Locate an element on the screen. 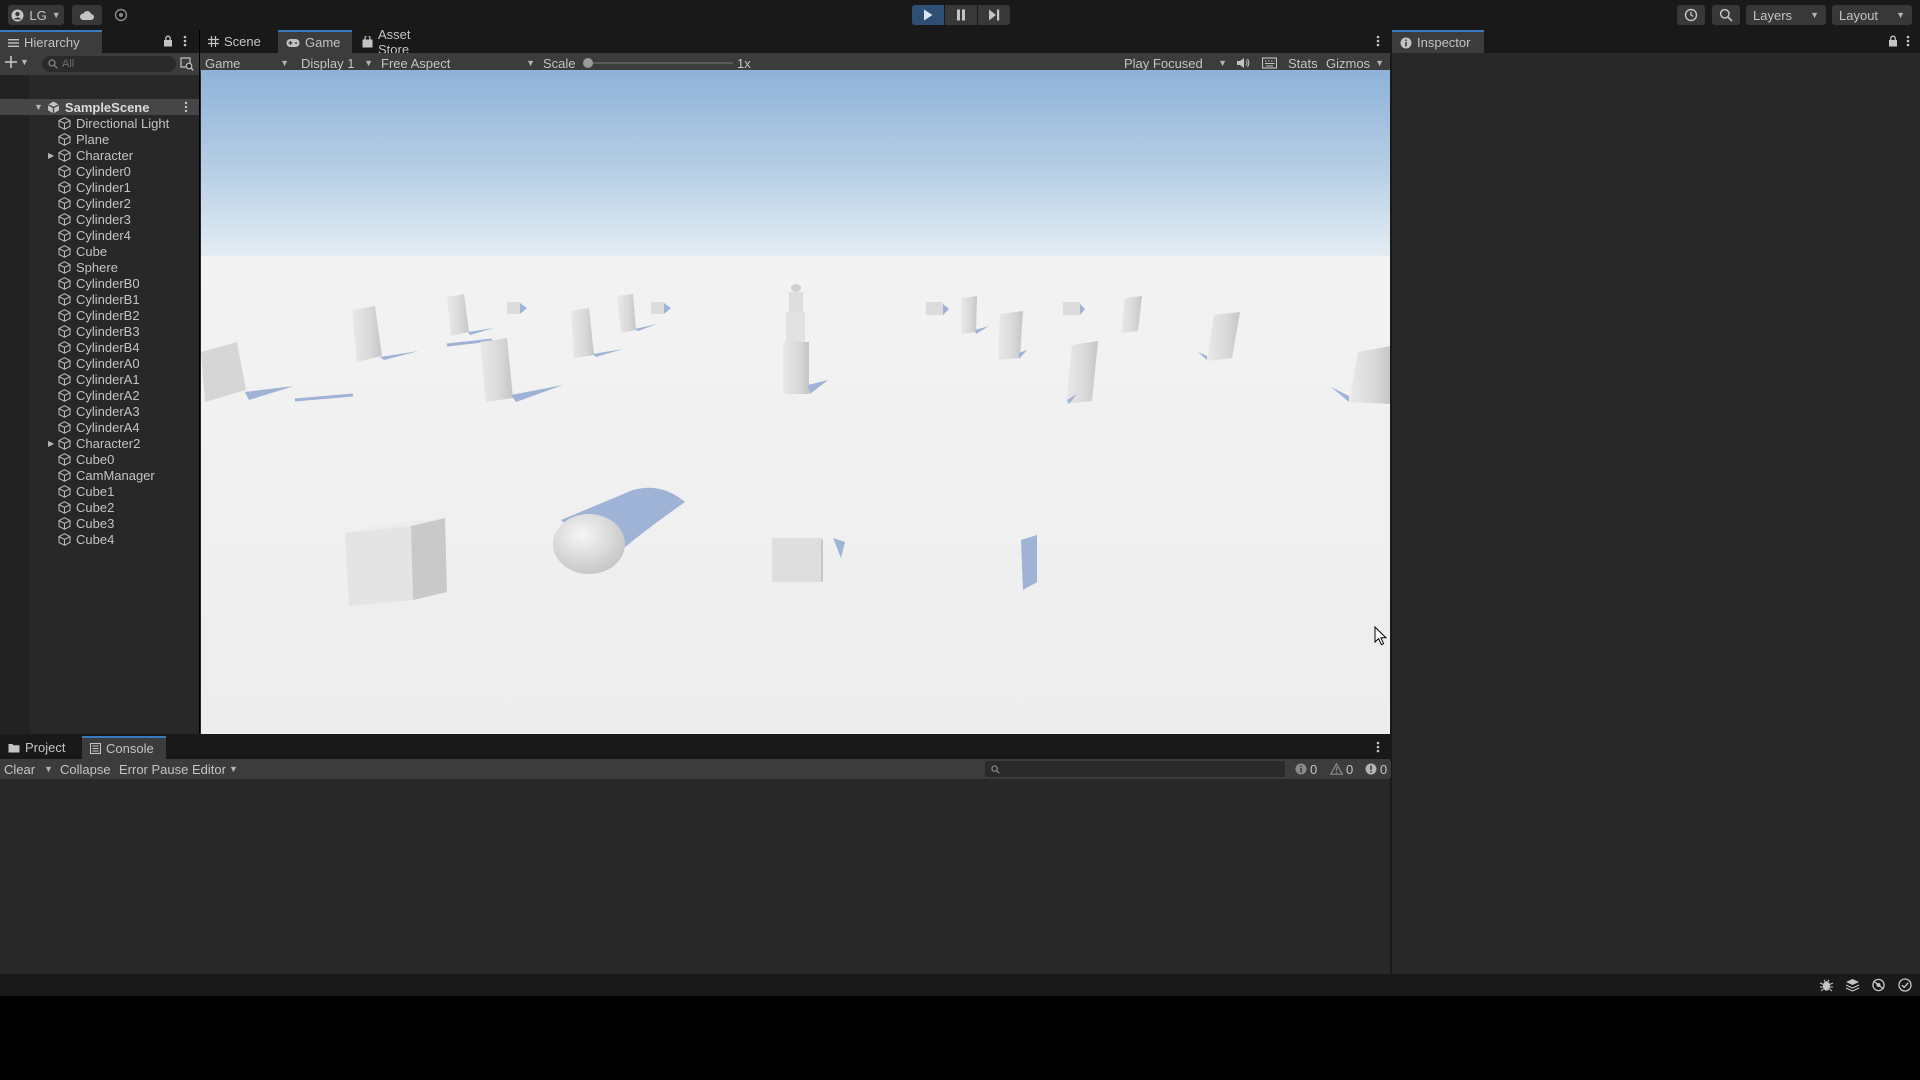  console-log-area is located at coordinates (695, 876).